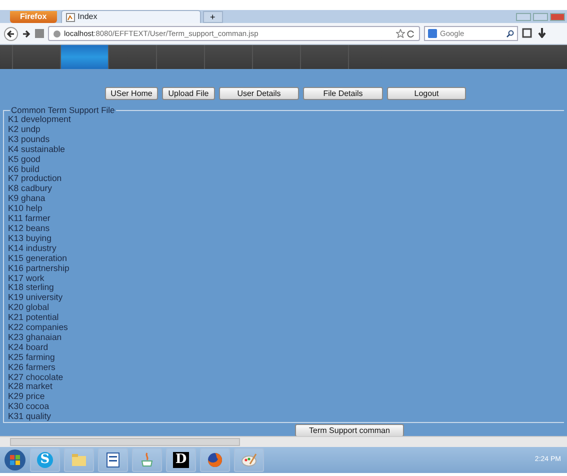  Describe the element at coordinates (259, 93) in the screenshot. I see `nav-button: User Details` at that location.